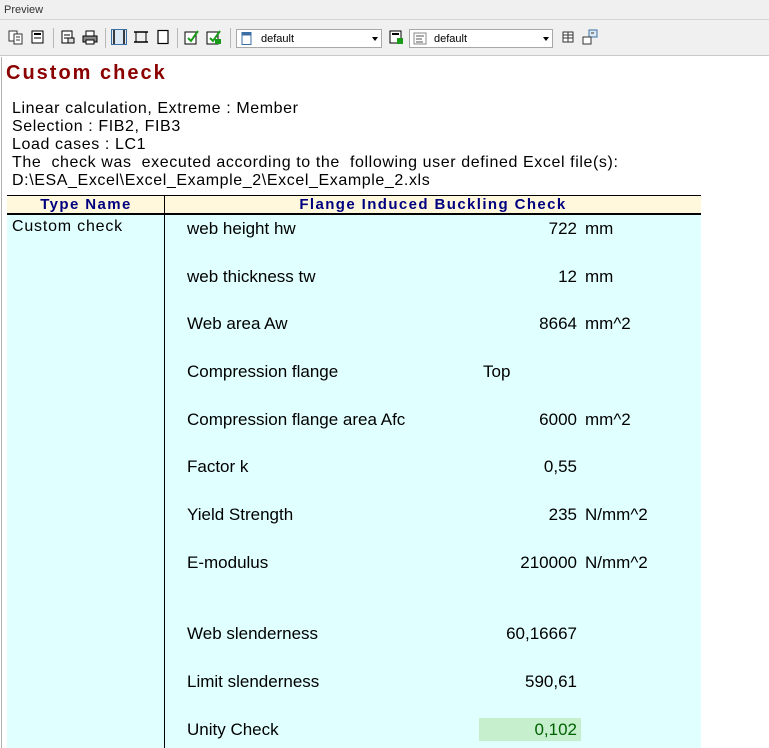 Image resolution: width=769 pixels, height=748 pixels. Describe the element at coordinates (218, 466) in the screenshot. I see `row-label: Factor k` at that location.